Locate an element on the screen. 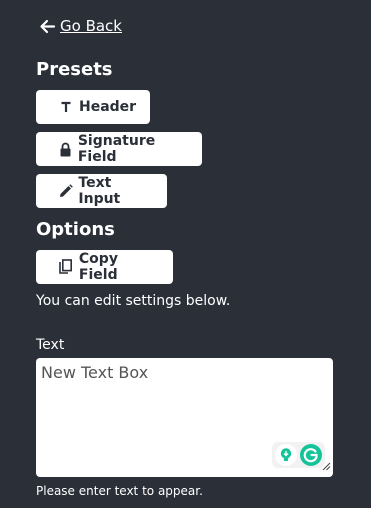 The image size is (371, 508). grammarly-icon is located at coordinates (311, 455).